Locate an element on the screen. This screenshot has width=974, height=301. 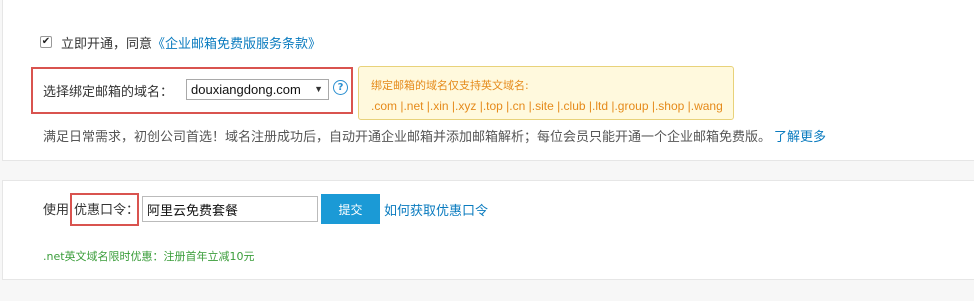
domain-select: douxiangdong.com ▼ is located at coordinates (257, 89).